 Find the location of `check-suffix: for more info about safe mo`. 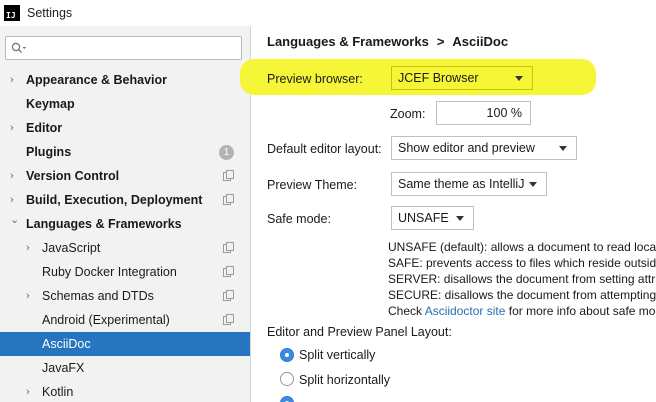

check-suffix: for more info about safe mo is located at coordinates (582, 311).